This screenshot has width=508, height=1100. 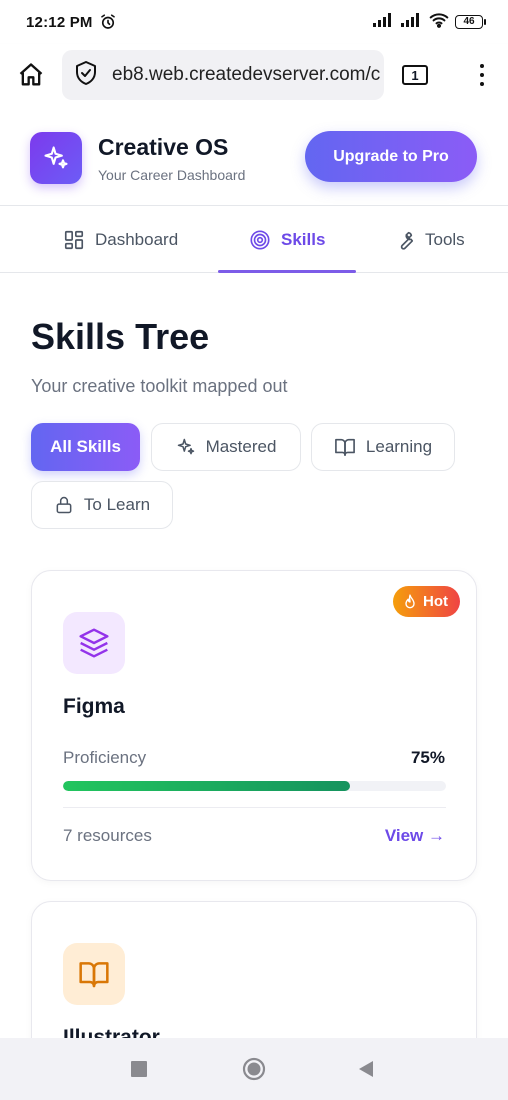 What do you see at coordinates (107, 835) in the screenshot?
I see `resources-count: 7 resources` at bounding box center [107, 835].